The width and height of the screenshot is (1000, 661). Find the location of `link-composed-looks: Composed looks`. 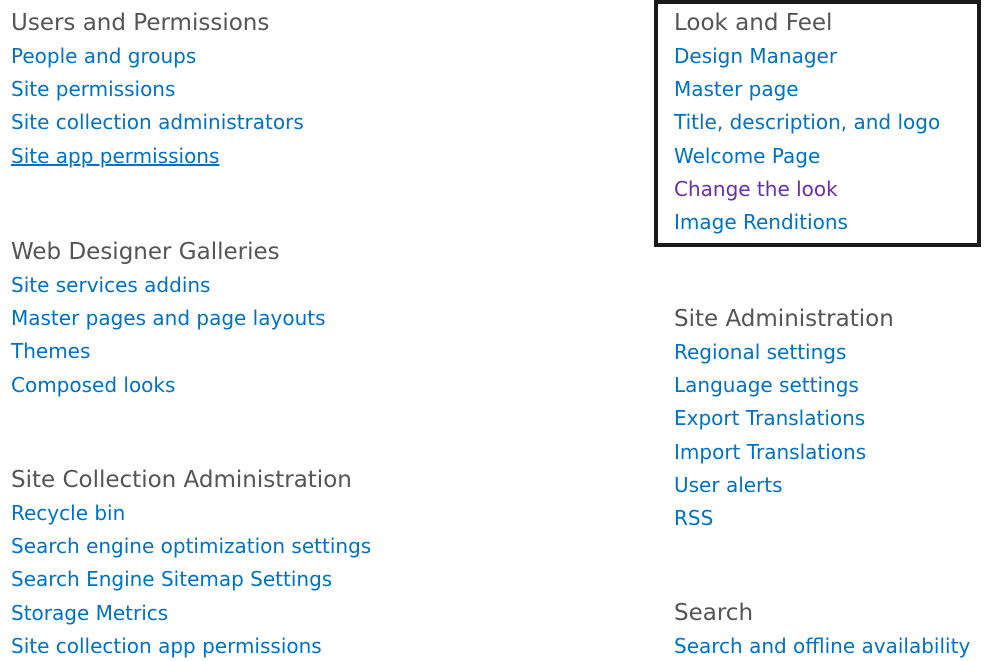

link-composed-looks: Composed looks is located at coordinates (93, 385).